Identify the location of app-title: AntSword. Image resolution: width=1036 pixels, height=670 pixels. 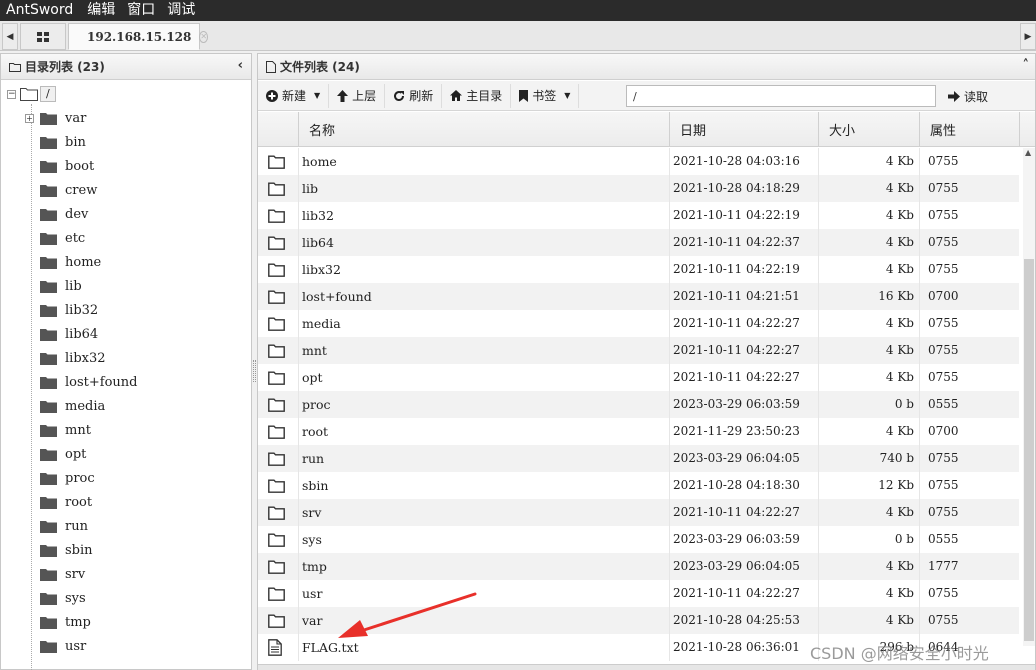
(40, 10).